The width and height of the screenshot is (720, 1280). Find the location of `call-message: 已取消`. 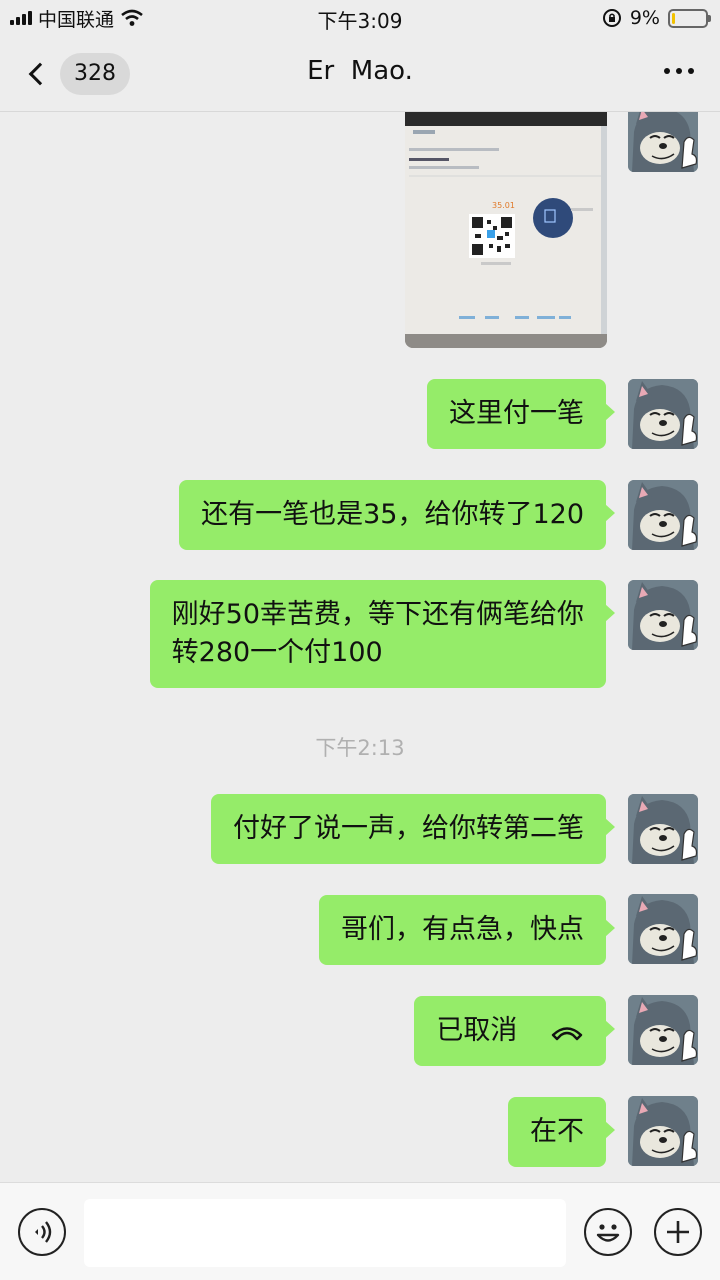

call-message: 已取消 is located at coordinates (514, 1031).